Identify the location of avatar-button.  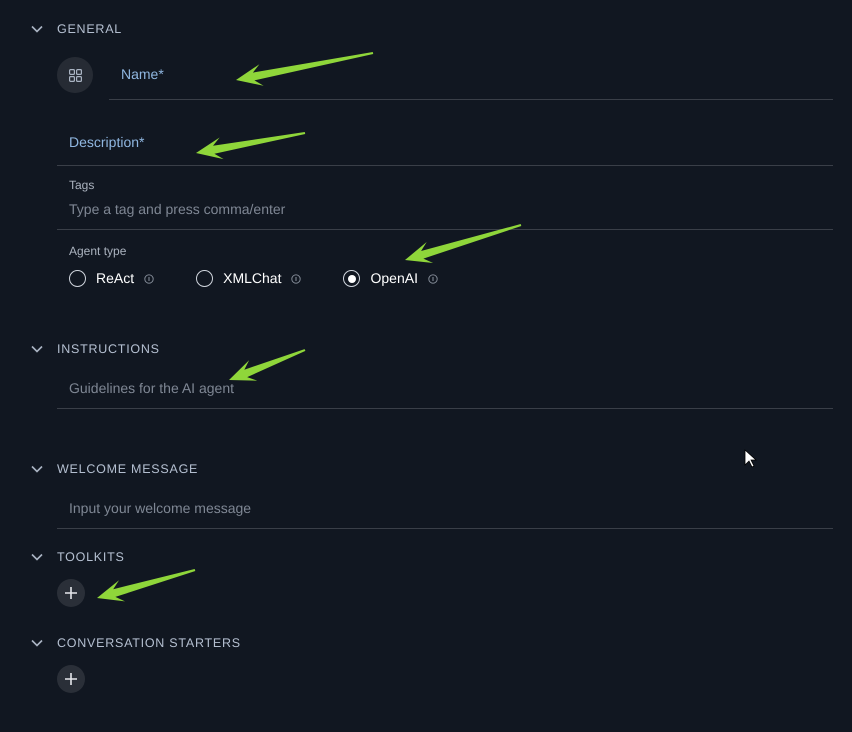
(75, 75).